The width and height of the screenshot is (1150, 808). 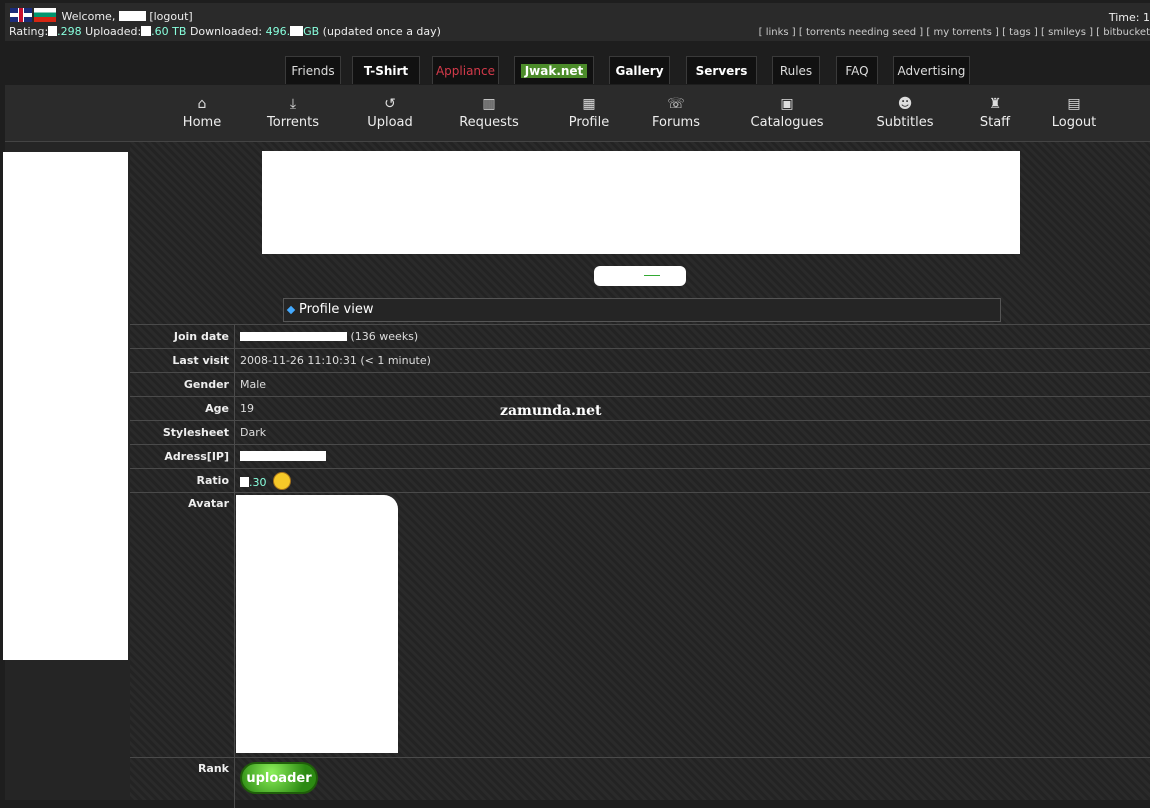 I want to click on uploaded-label: Uploaded:, so click(x=113, y=31).